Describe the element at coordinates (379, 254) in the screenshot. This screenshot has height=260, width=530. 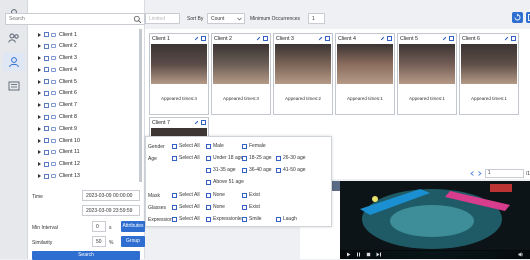
I see `step-icon` at that location.